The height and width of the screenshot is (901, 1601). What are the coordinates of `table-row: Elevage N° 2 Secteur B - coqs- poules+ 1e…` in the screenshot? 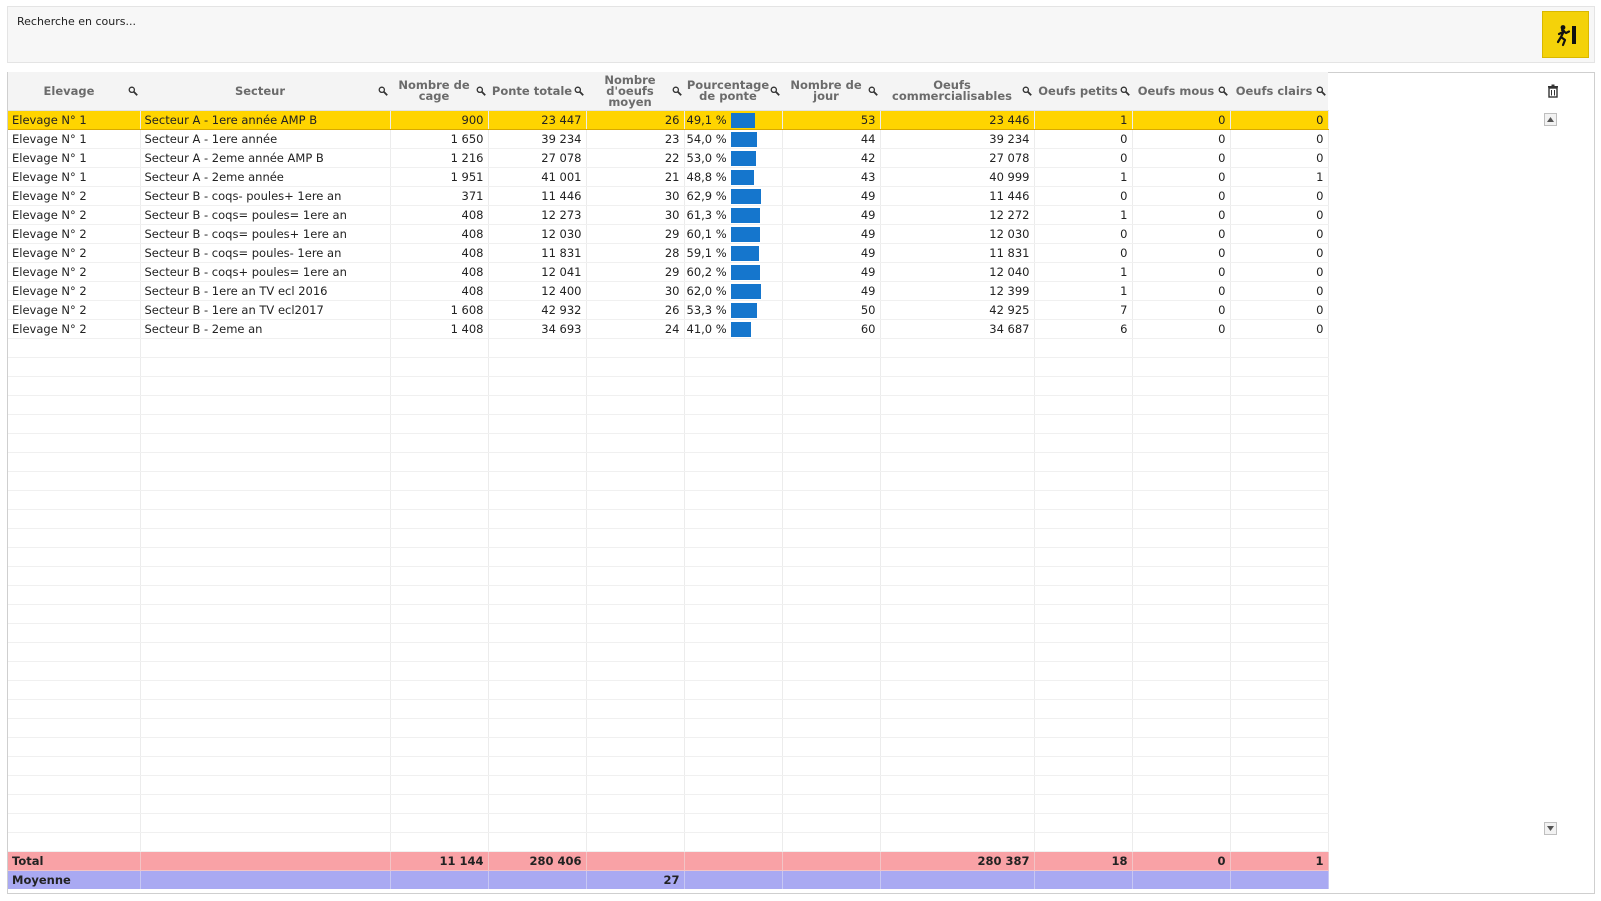 It's located at (668, 196).